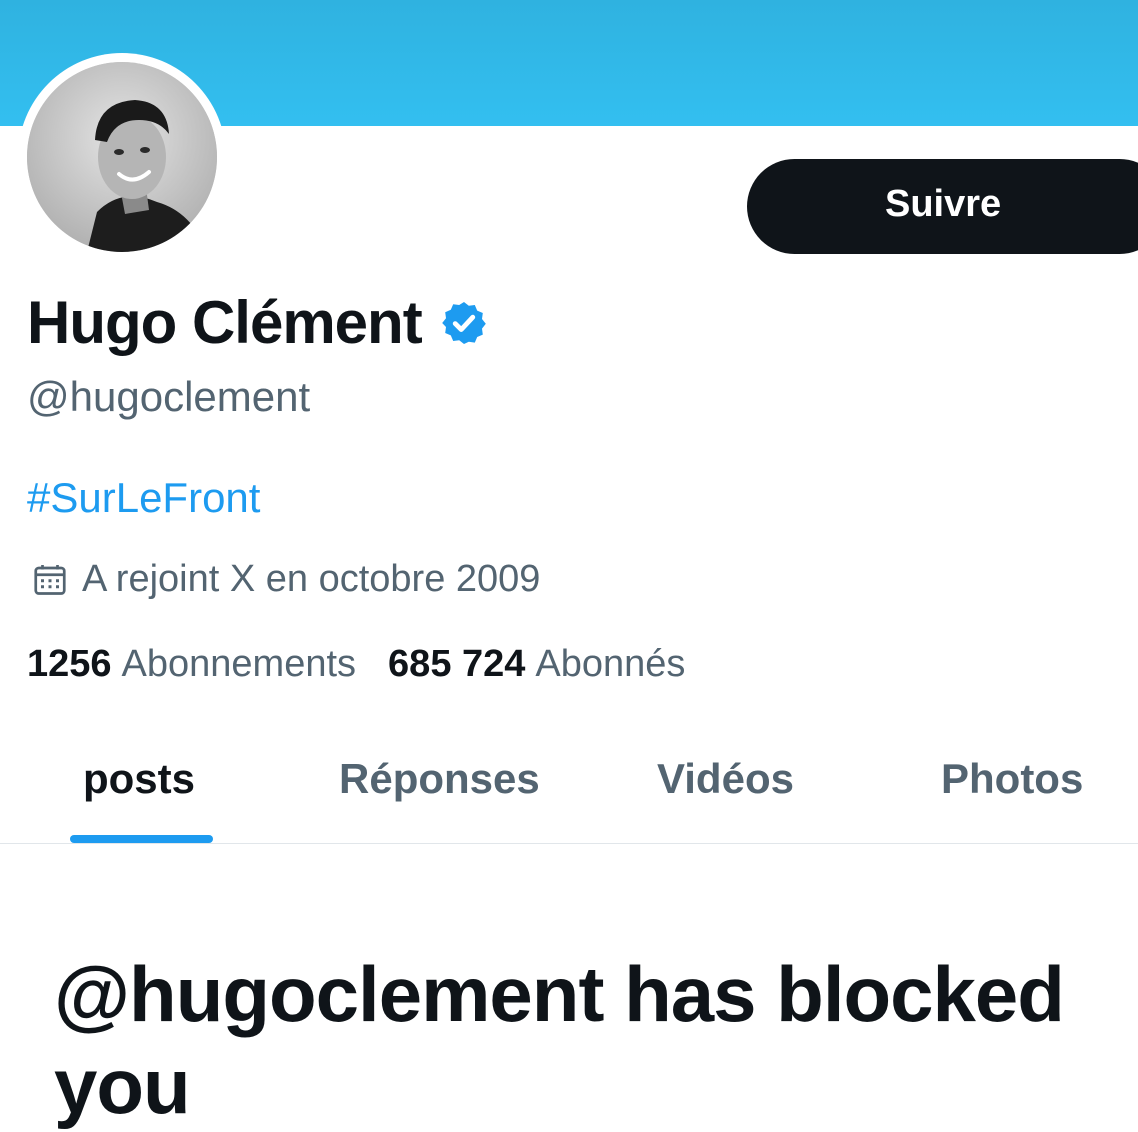  What do you see at coordinates (439, 779) in the screenshot?
I see `tab-replies: Réponses` at bounding box center [439, 779].